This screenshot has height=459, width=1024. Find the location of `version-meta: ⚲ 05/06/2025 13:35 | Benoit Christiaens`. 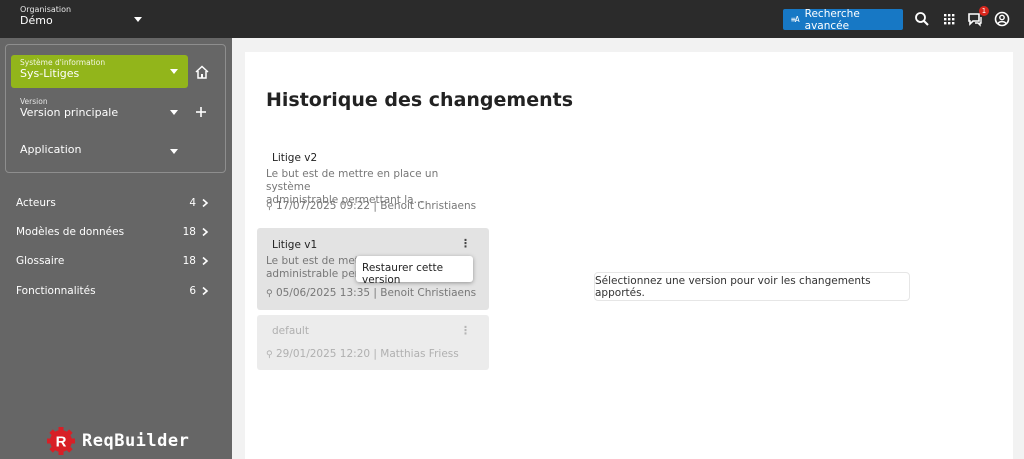

version-meta: ⚲ 05/06/2025 13:35 | Benoit Christiaens is located at coordinates (371, 293).